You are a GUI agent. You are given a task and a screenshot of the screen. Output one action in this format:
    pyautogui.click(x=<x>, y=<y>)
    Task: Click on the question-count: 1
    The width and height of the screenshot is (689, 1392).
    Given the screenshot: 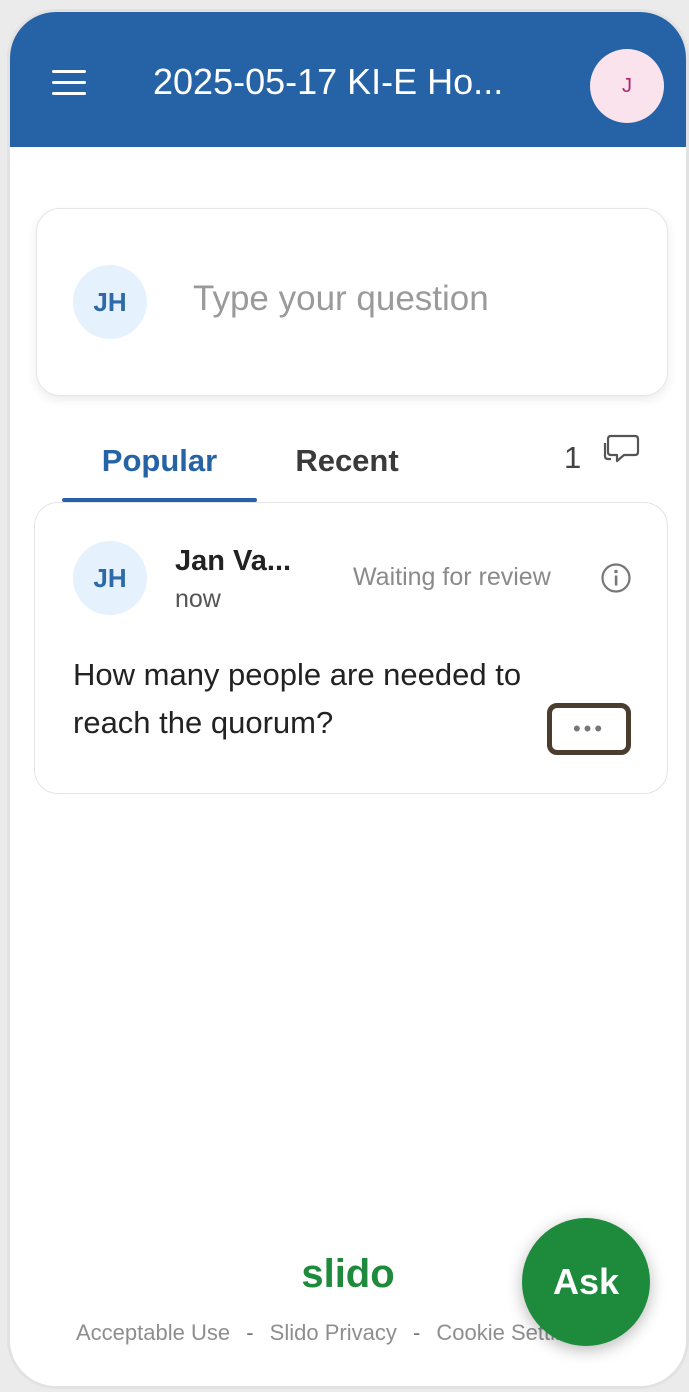 What is the action you would take?
    pyautogui.click(x=573, y=457)
    